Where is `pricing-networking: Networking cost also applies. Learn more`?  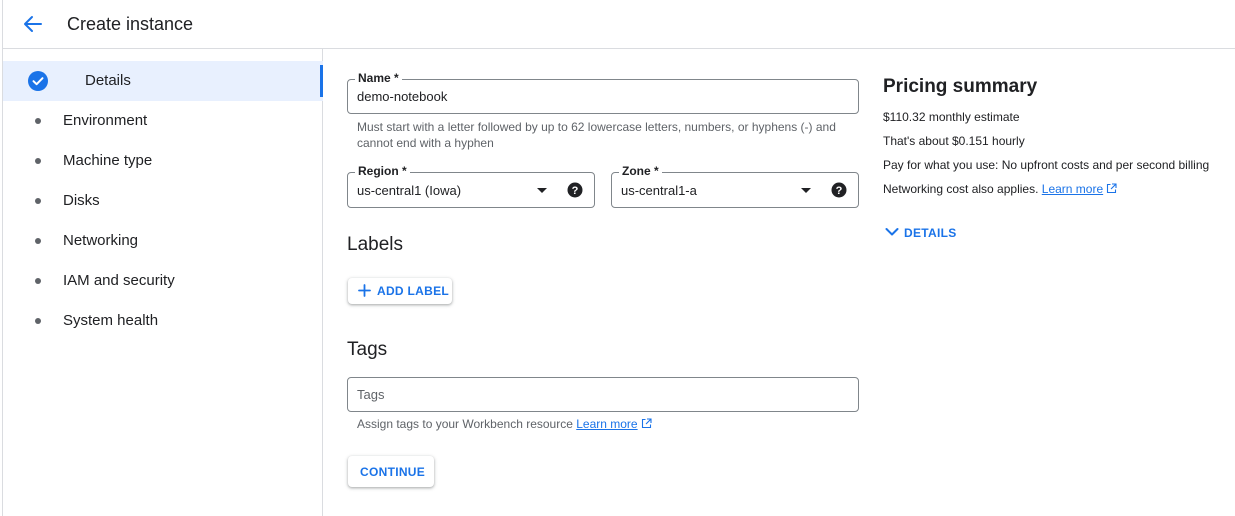 pricing-networking: Networking cost also applies. Learn more is located at coordinates (1000, 189).